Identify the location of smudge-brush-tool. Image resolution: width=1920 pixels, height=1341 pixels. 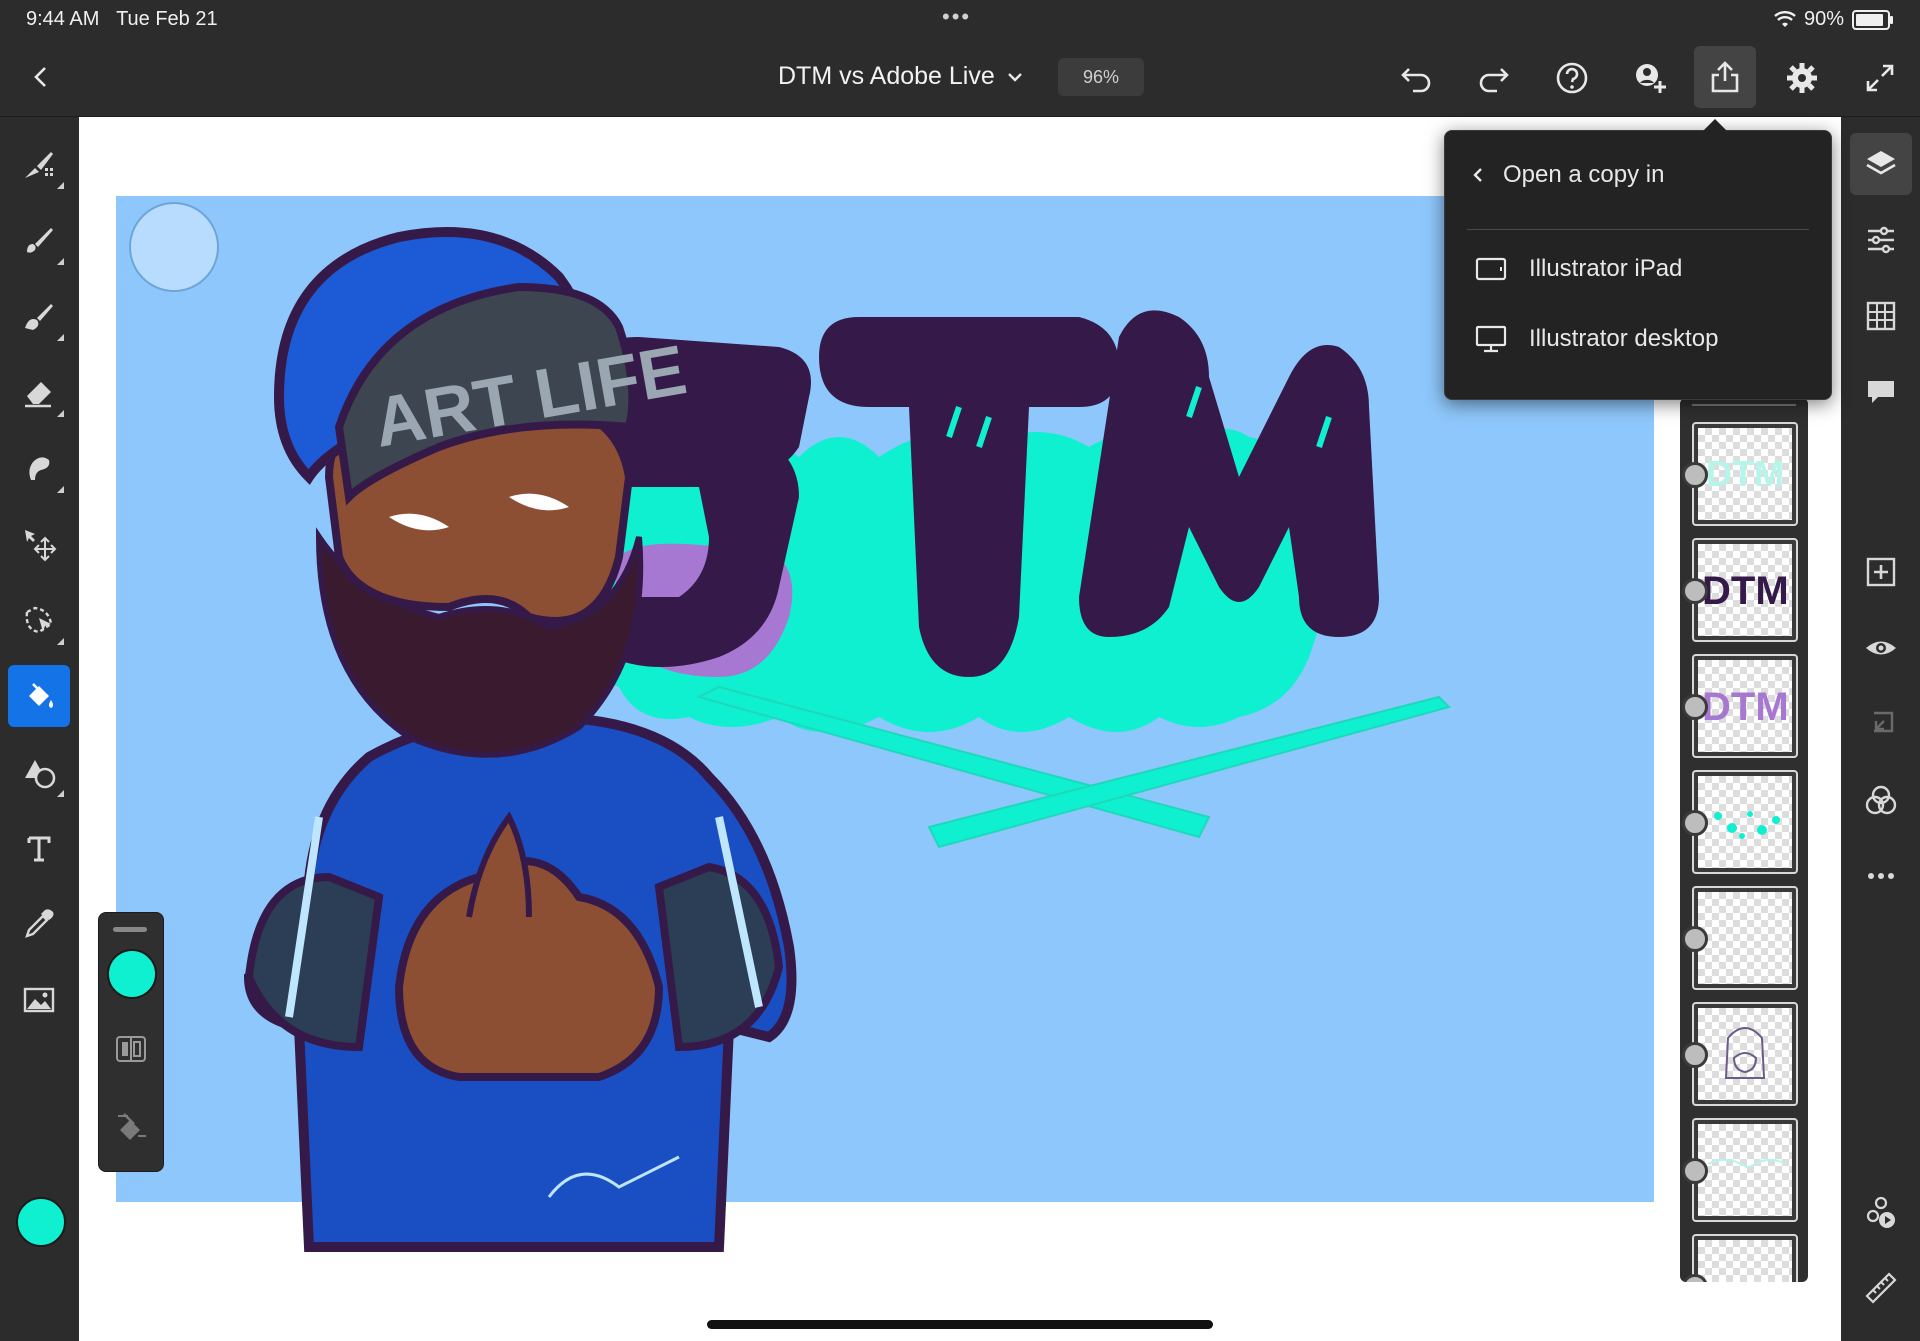
(39, 316).